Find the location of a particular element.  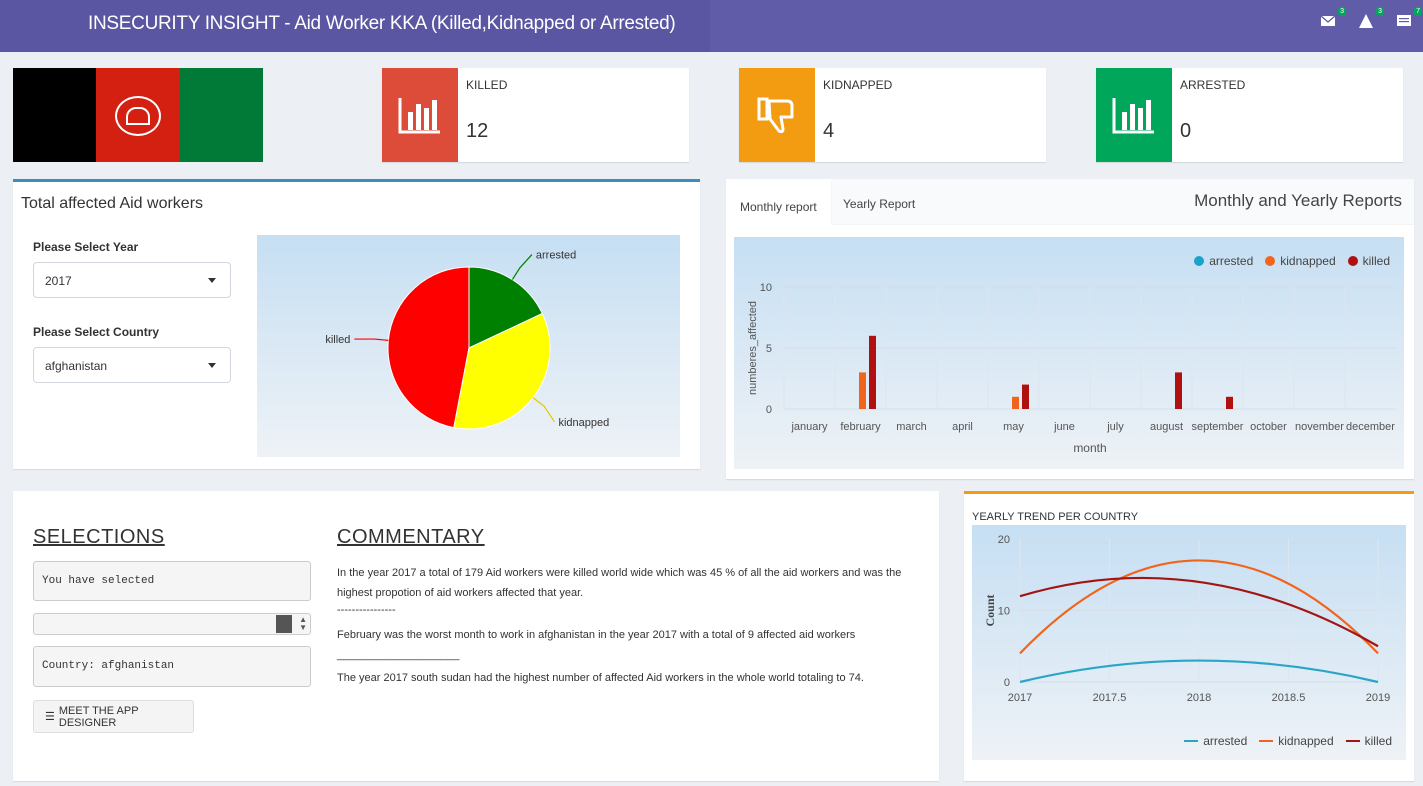

bar-killed-august is located at coordinates (1178, 390).